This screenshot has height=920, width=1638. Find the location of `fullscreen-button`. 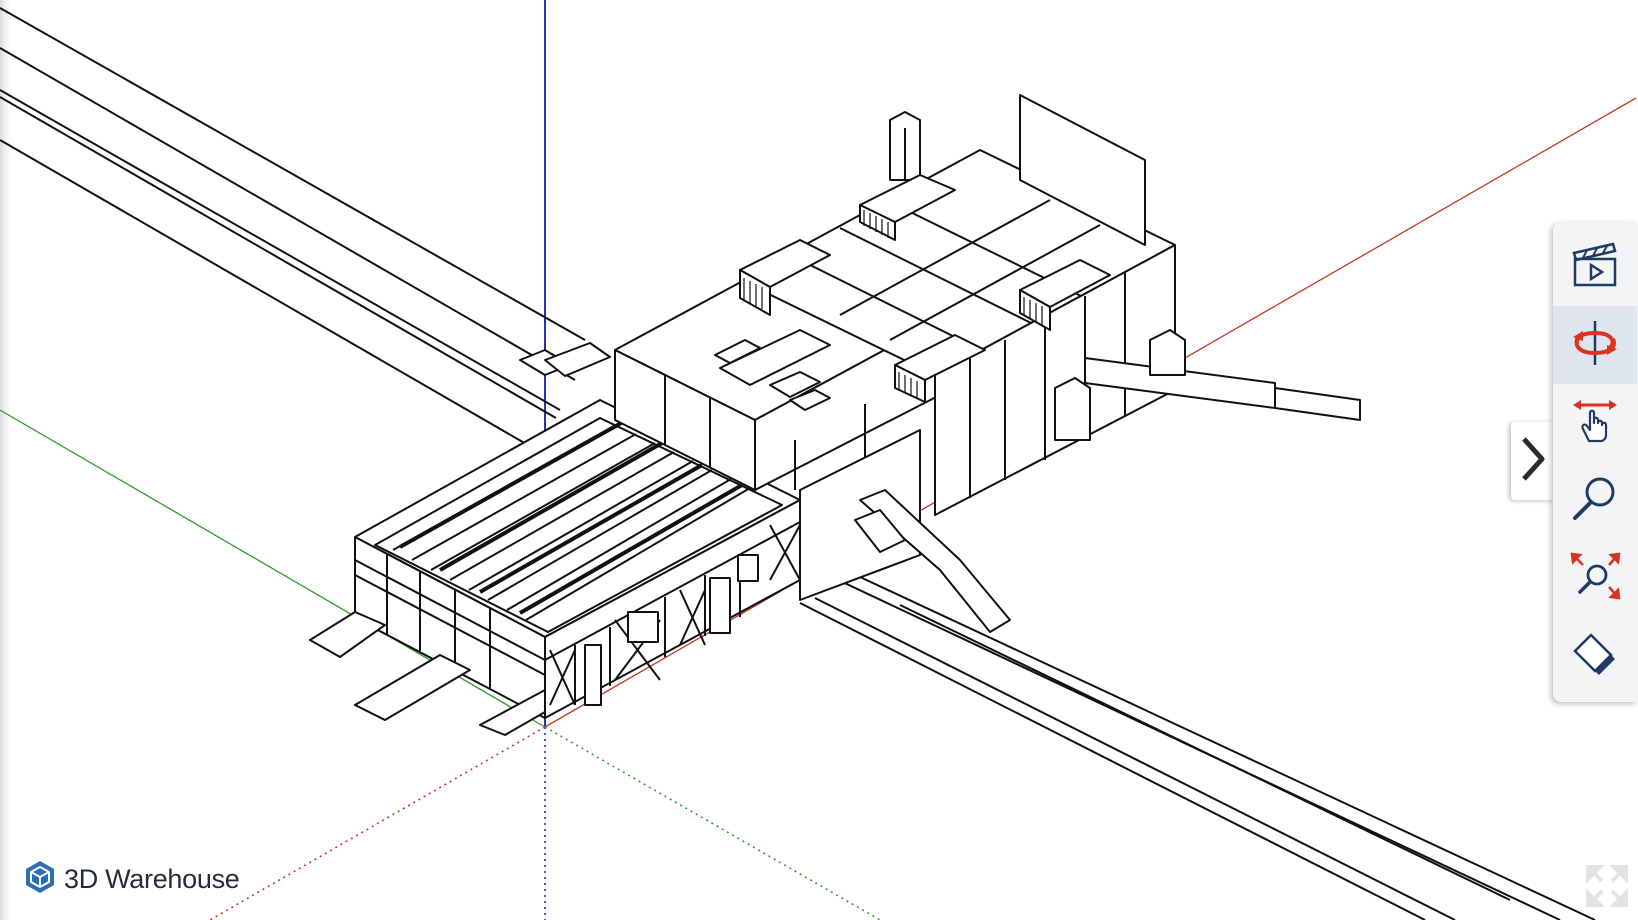

fullscreen-button is located at coordinates (1607, 886).